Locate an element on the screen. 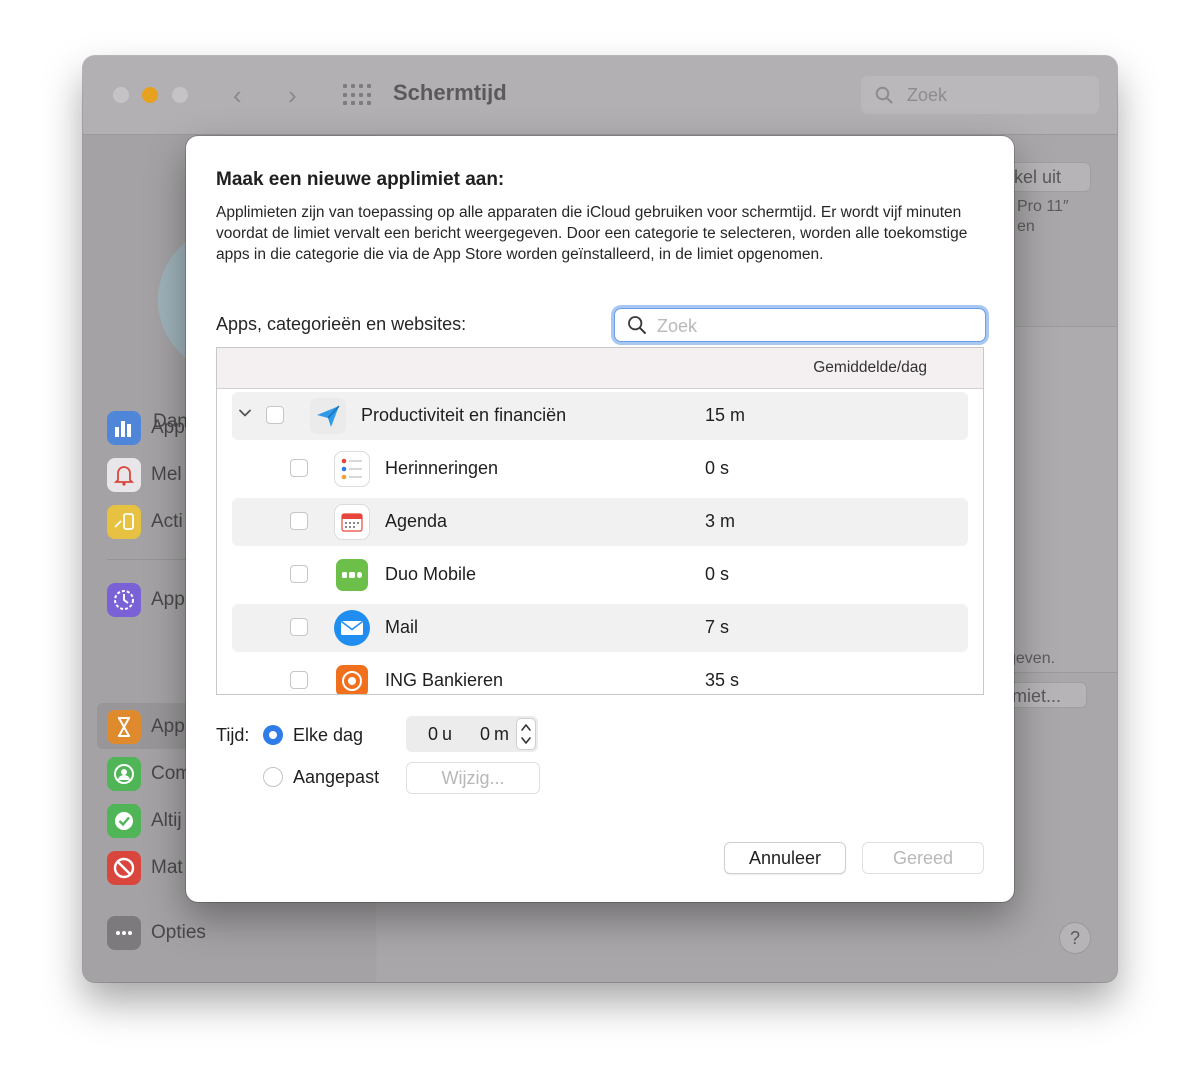  back-arrow-icon: ‹ is located at coordinates (237, 95).